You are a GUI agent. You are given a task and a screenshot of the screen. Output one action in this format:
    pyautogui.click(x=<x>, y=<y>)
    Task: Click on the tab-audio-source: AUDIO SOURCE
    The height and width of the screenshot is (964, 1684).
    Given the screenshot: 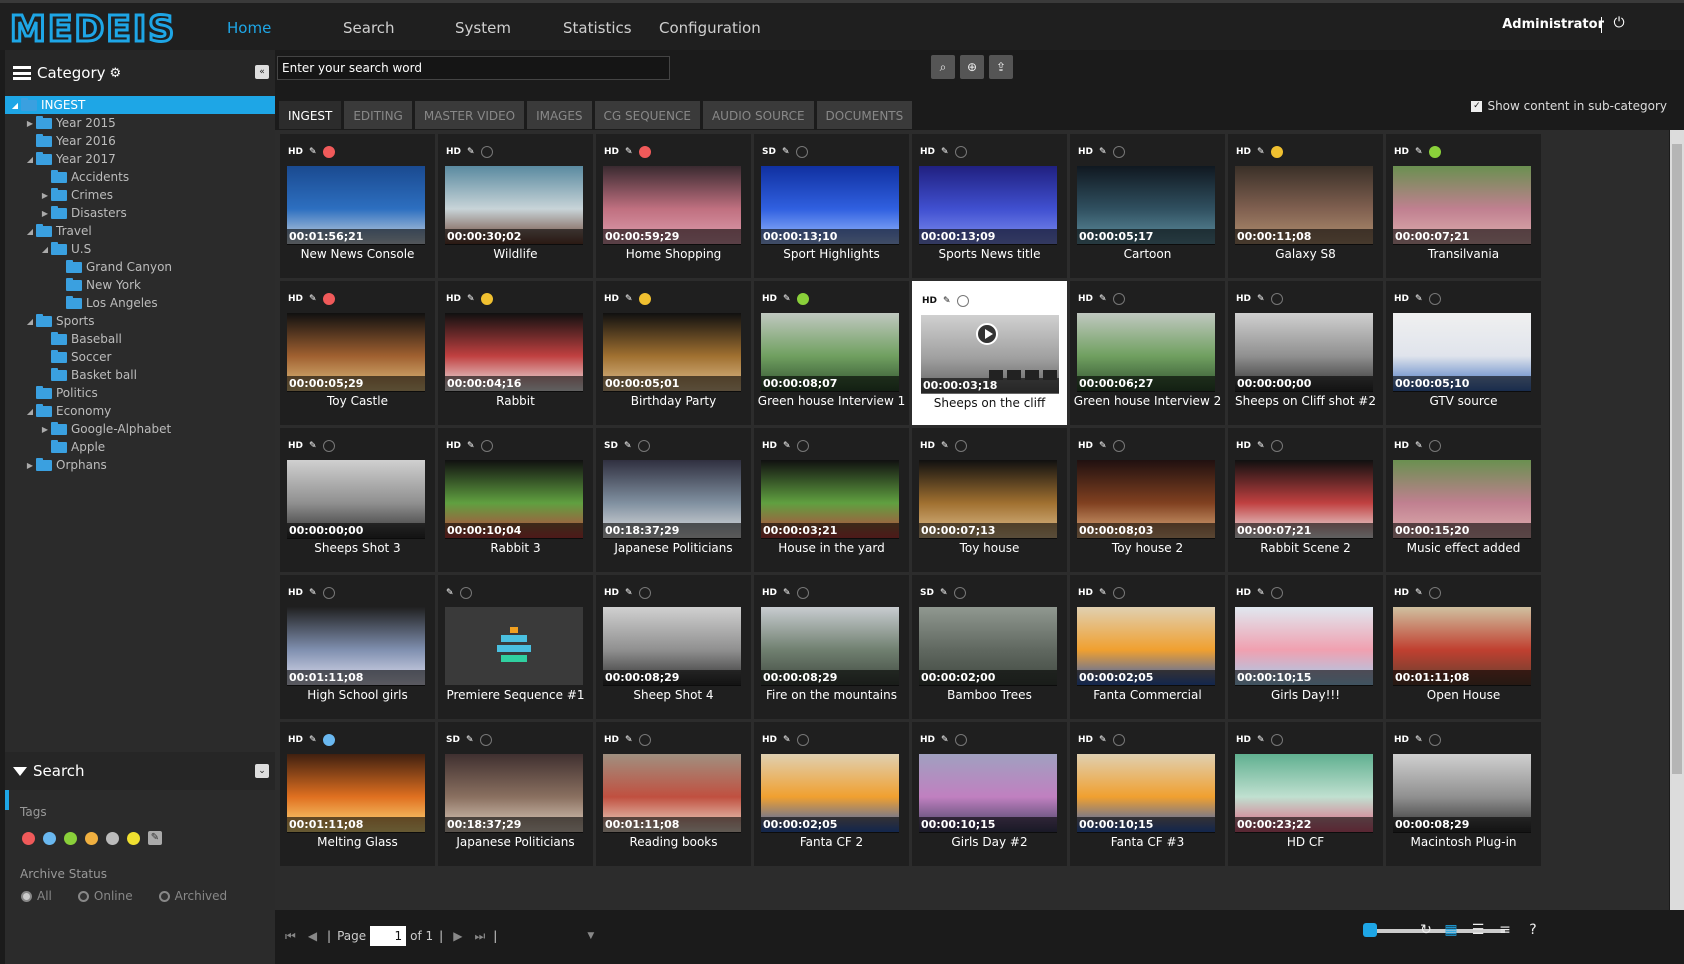 What is the action you would take?
    pyautogui.click(x=758, y=115)
    